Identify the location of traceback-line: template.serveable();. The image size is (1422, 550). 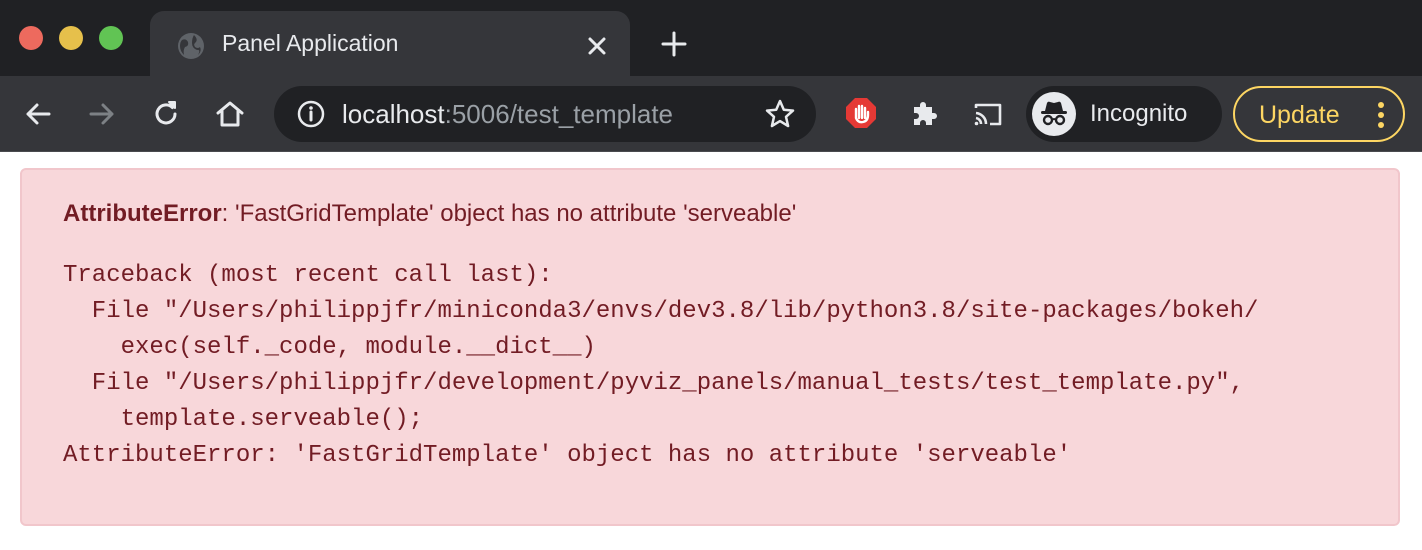
(243, 419).